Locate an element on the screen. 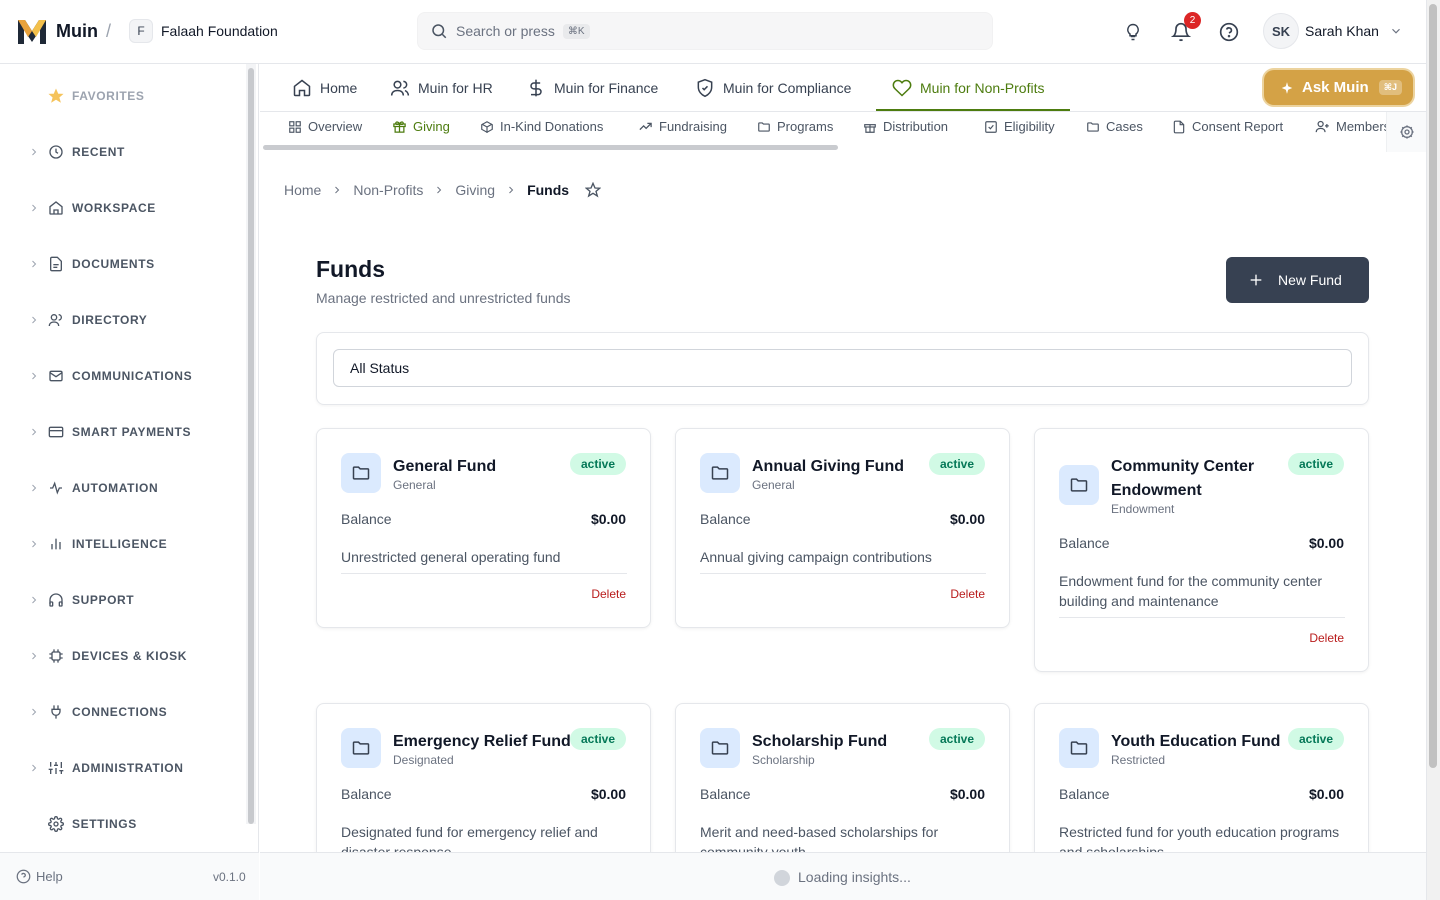 The image size is (1440, 900). subtab-giving: Giving is located at coordinates (421, 126).